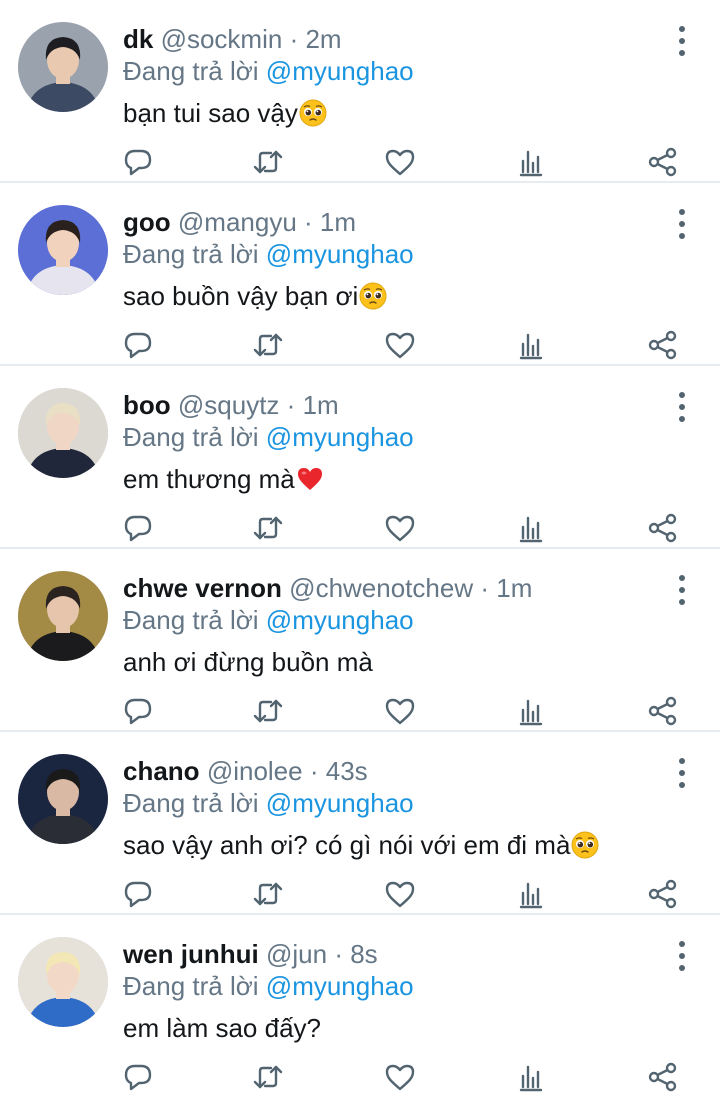 Image resolution: width=720 pixels, height=1109 pixels. Describe the element at coordinates (391, 222) in the screenshot. I see `tweet-header: goo @mangyu · 1m` at that location.